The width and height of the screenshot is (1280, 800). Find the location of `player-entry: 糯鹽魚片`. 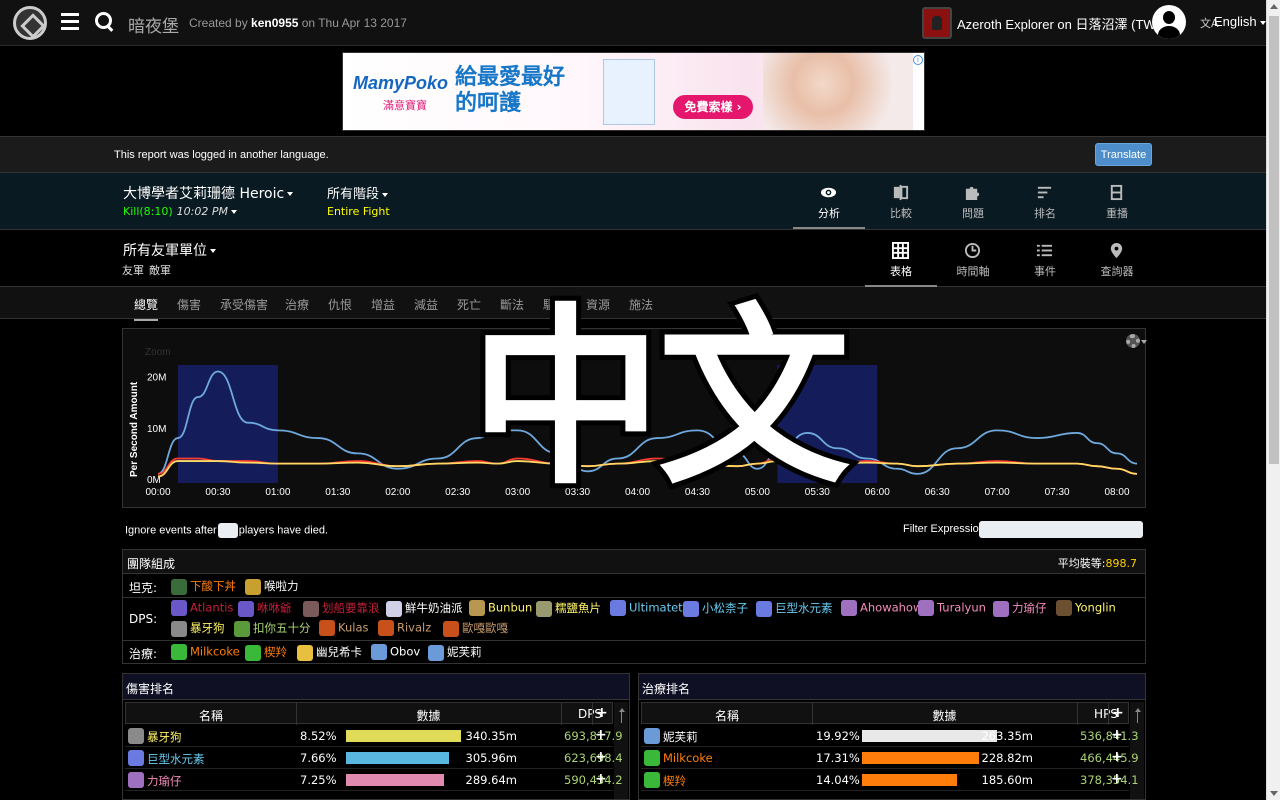

player-entry: 糯鹽魚片 is located at coordinates (568, 608).